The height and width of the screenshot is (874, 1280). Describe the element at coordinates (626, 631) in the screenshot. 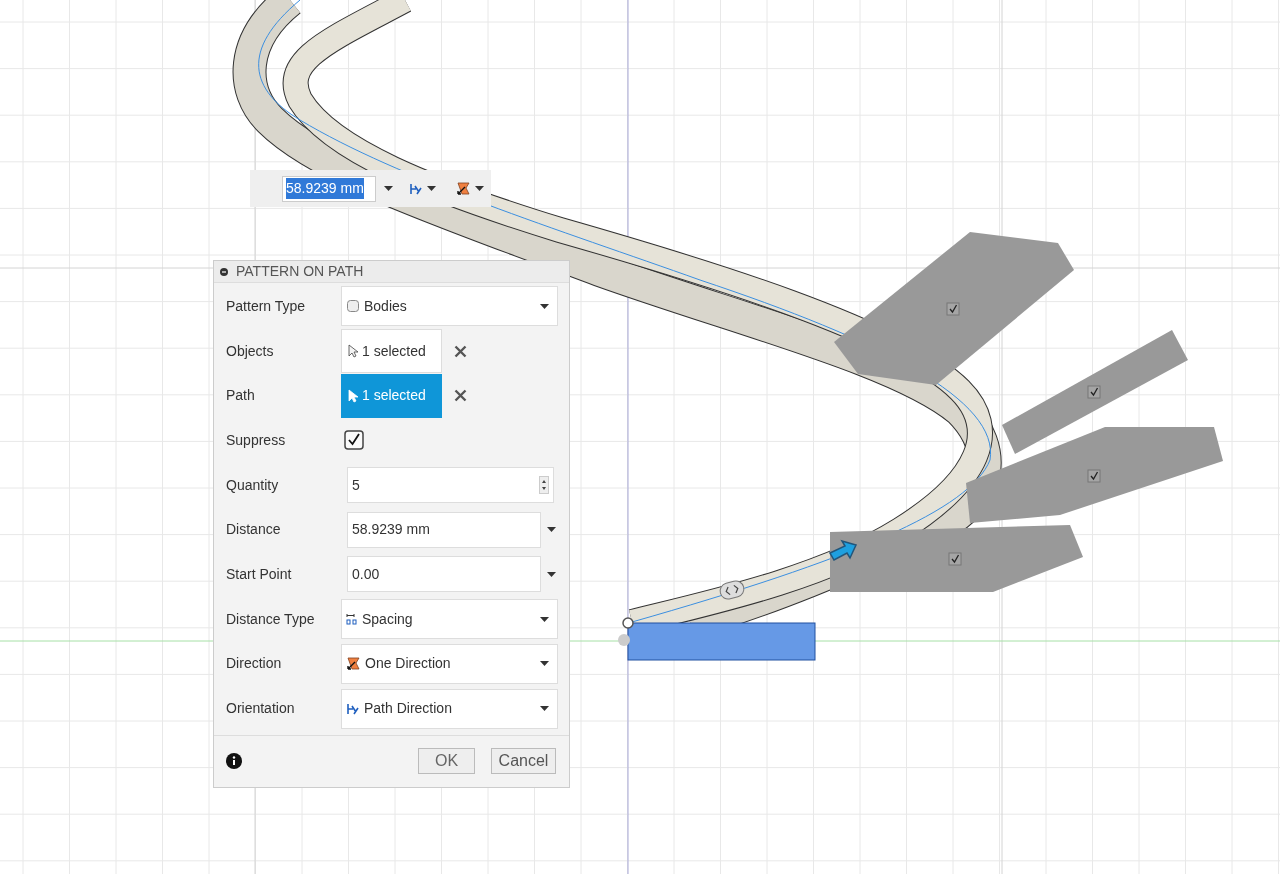

I see `path-start-point-icon` at that location.